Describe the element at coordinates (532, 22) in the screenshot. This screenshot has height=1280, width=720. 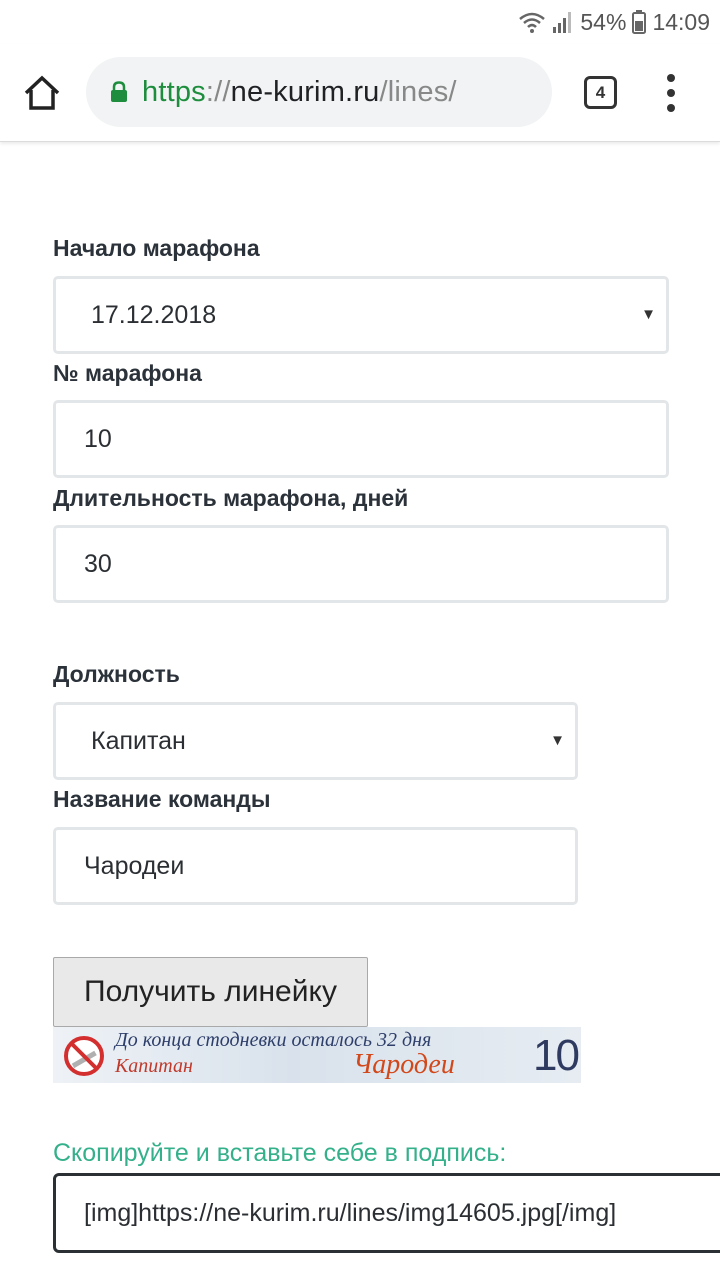
I see `wifi-icon` at that location.